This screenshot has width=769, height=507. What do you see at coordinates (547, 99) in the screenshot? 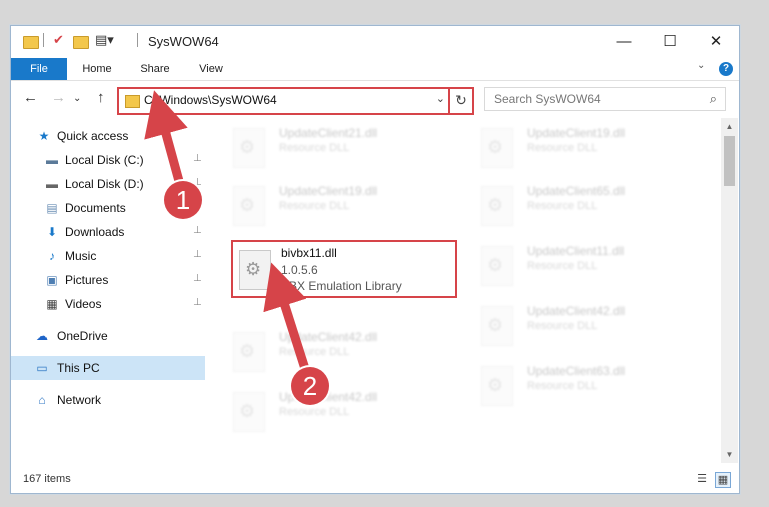
I see `search-placeholder: Search SysWOW64` at bounding box center [547, 99].